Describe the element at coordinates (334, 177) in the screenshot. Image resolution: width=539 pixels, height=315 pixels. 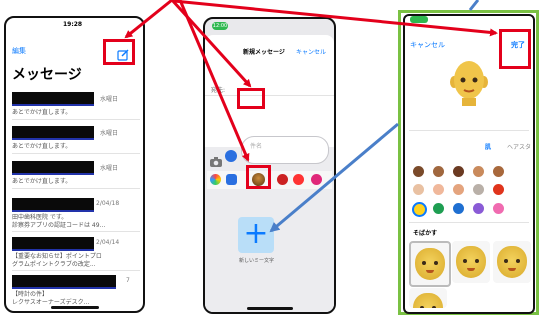
I see `arrow-to-new-memoji` at that location.